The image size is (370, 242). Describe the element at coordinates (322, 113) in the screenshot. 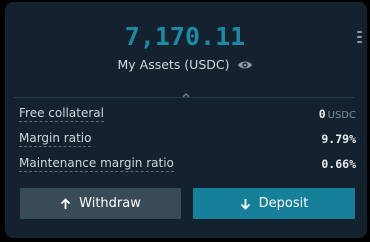

I see `stat-value-number: 0` at that location.